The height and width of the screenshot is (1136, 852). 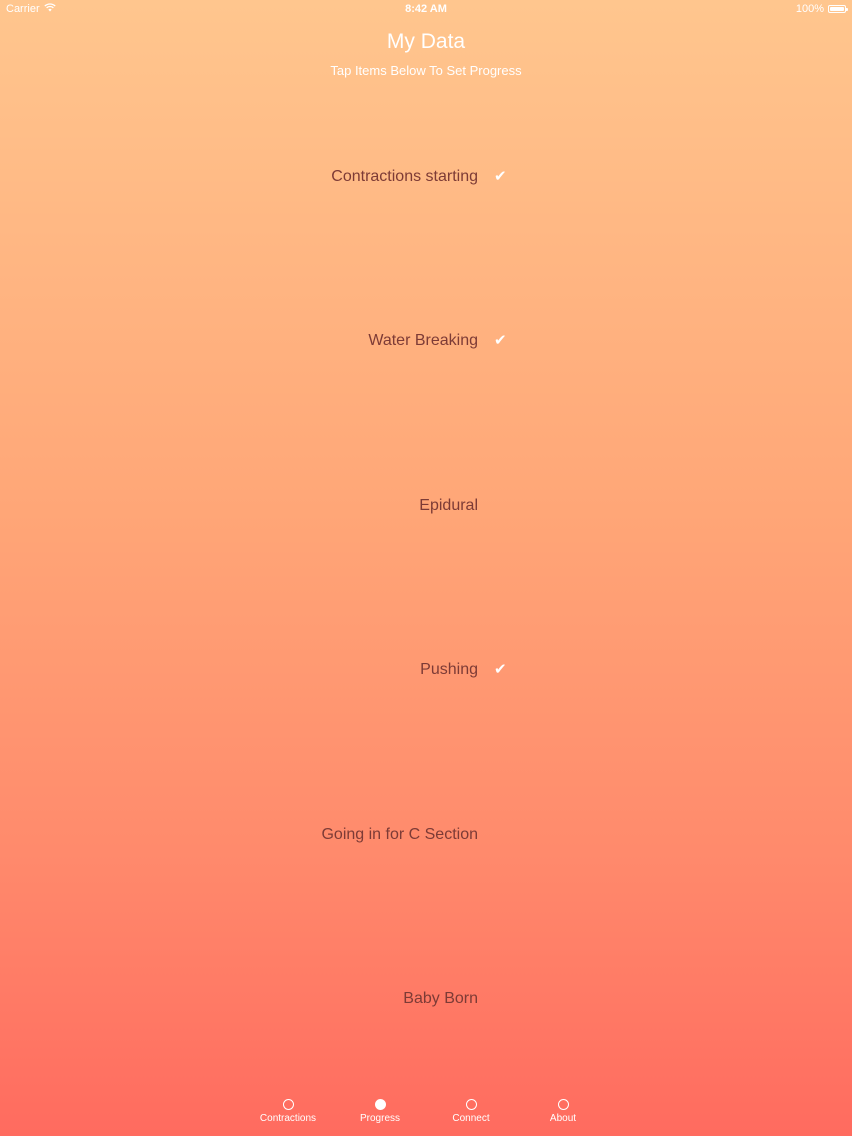 What do you see at coordinates (380, 1104) in the screenshot?
I see `filled-circle-icon` at bounding box center [380, 1104].